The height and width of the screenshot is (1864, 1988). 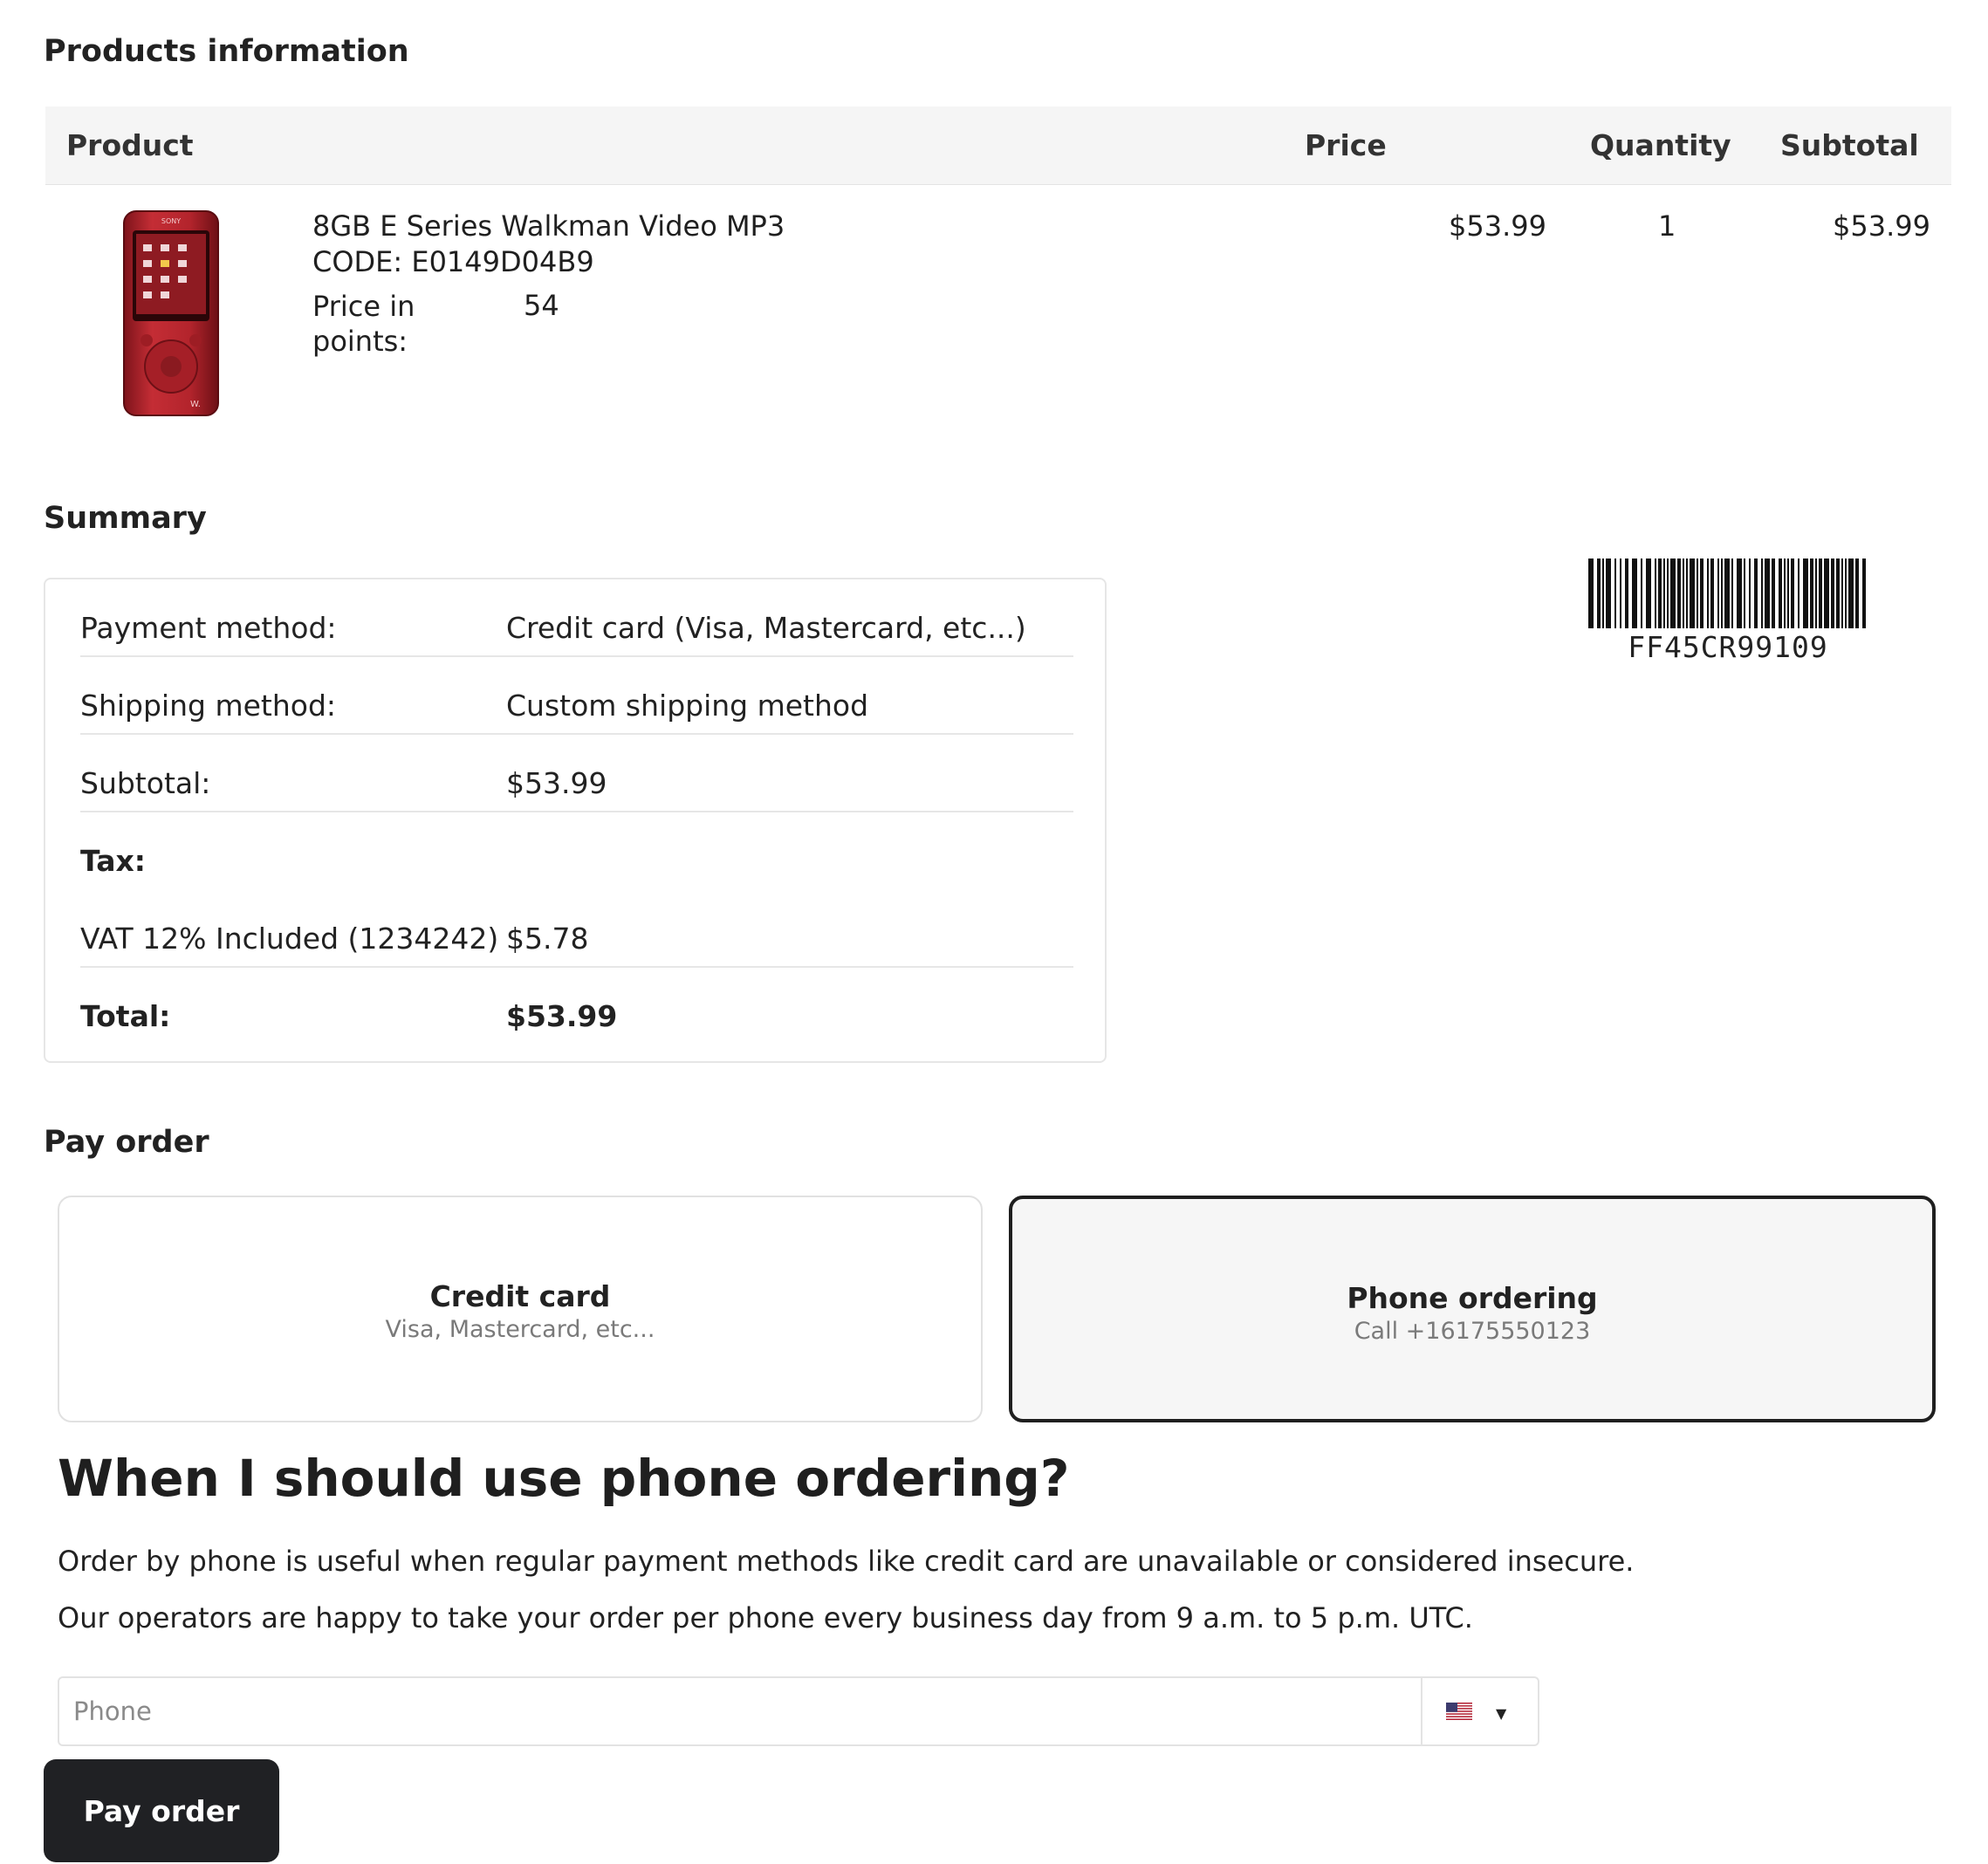 I want to click on payment-method-label: Payment method:, so click(x=208, y=628).